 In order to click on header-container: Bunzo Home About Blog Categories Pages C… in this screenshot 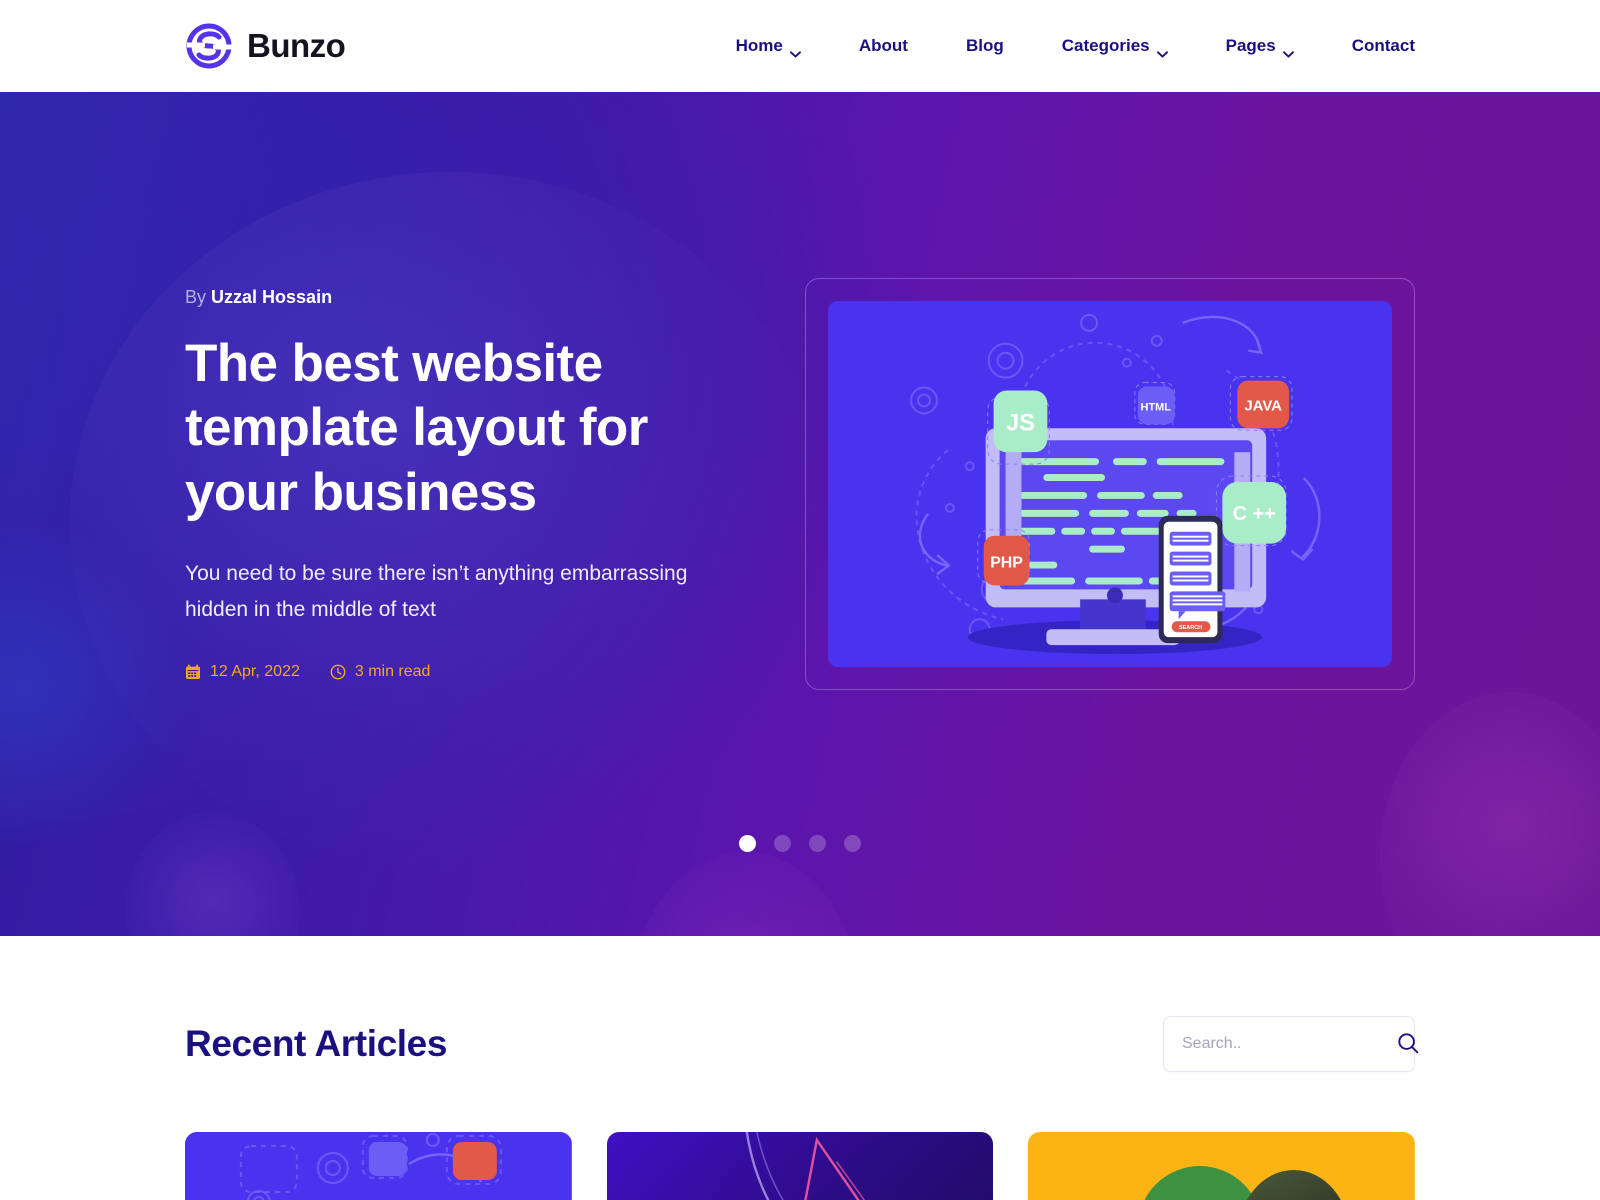, I will do `click(800, 46)`.